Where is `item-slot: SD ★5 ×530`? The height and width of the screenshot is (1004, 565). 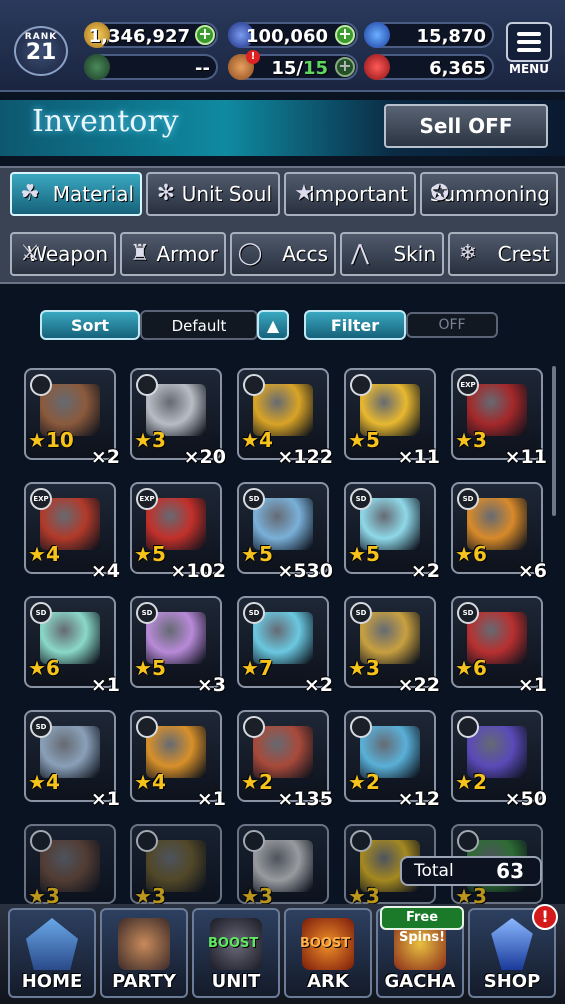
item-slot: SD ★5 ×530 is located at coordinates (285, 532).